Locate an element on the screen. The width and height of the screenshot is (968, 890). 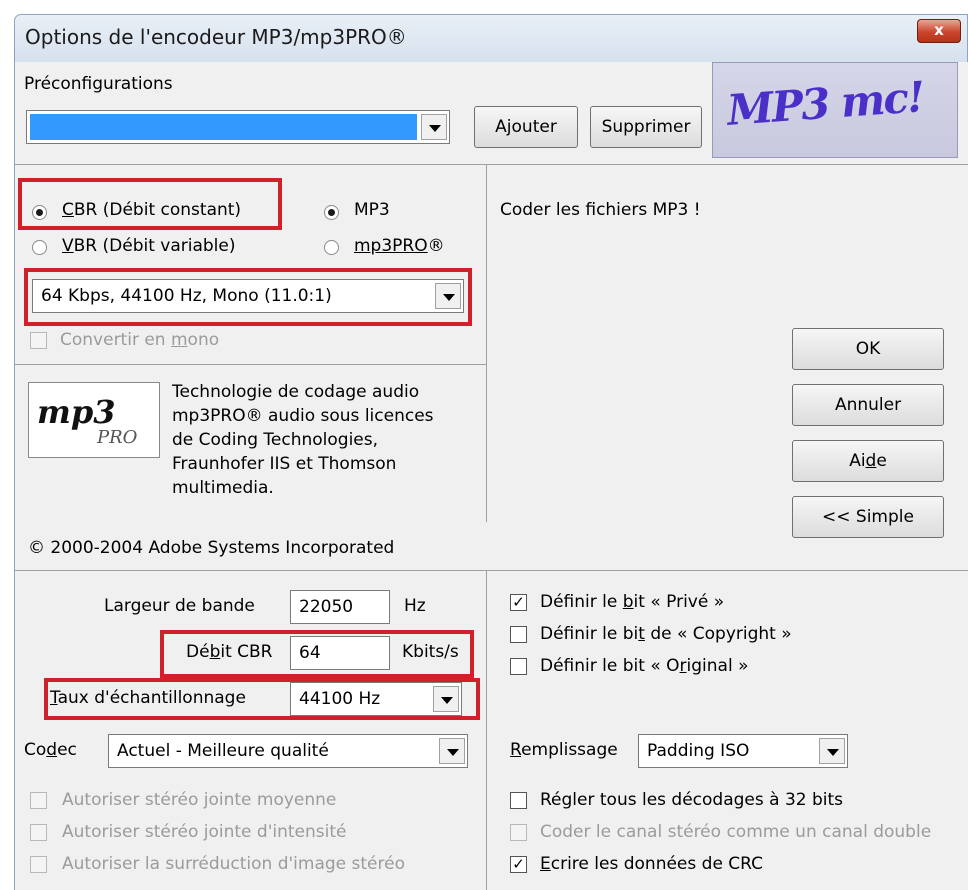
advanced-column-divider is located at coordinates (486, 730).